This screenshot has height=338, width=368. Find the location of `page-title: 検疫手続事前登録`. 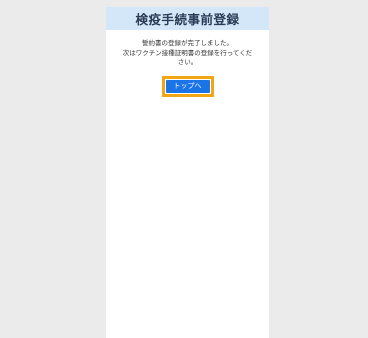

page-title: 検疫手続事前登録 is located at coordinates (187, 19).